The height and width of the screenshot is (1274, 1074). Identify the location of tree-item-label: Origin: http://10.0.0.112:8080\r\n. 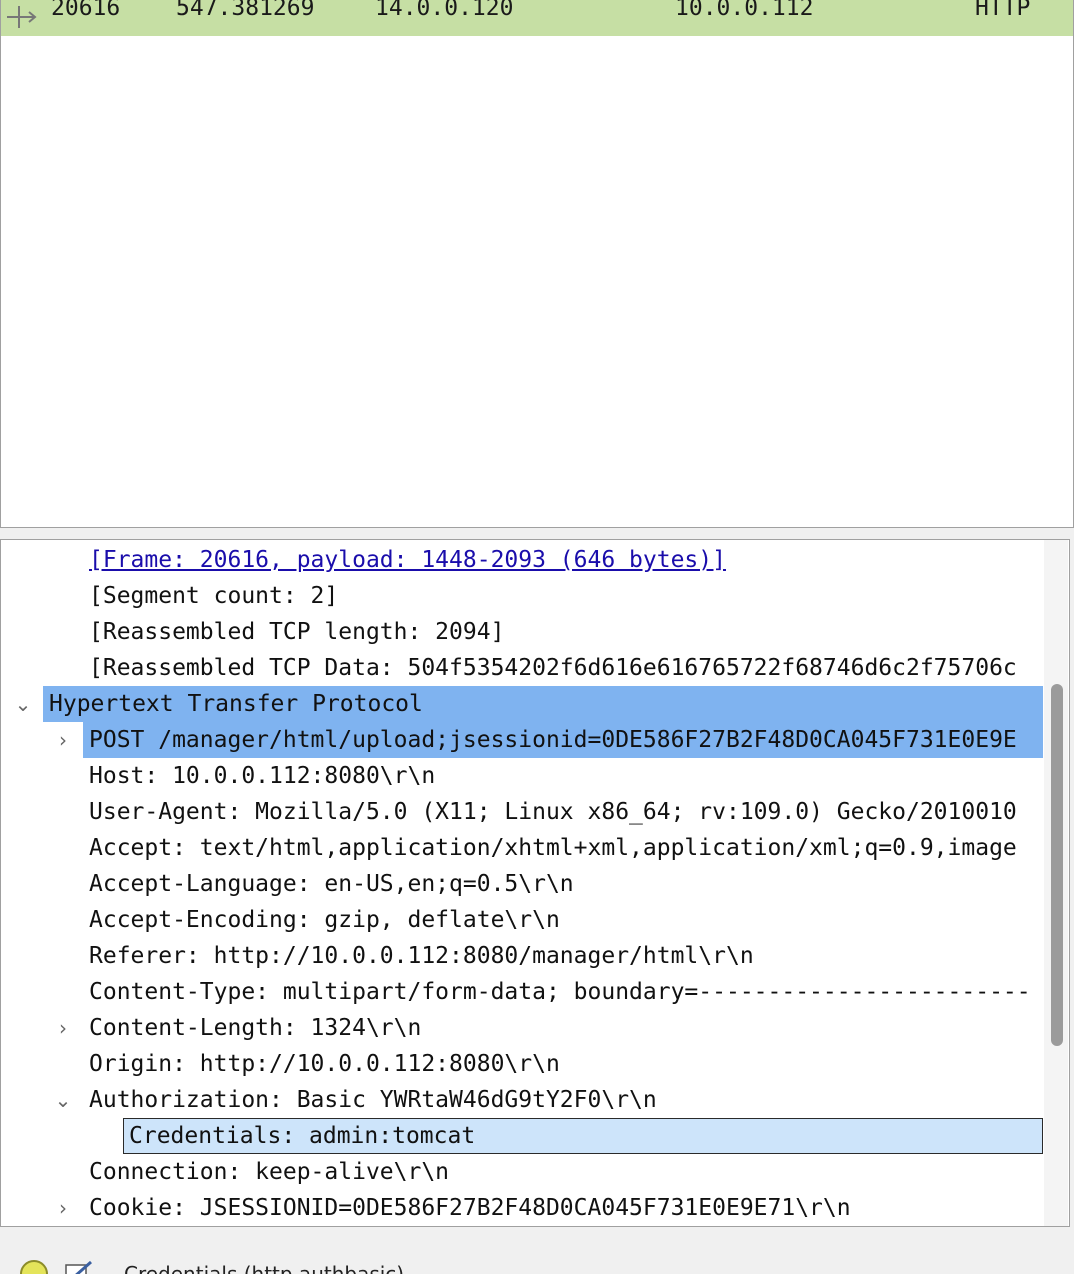
(324, 1064).